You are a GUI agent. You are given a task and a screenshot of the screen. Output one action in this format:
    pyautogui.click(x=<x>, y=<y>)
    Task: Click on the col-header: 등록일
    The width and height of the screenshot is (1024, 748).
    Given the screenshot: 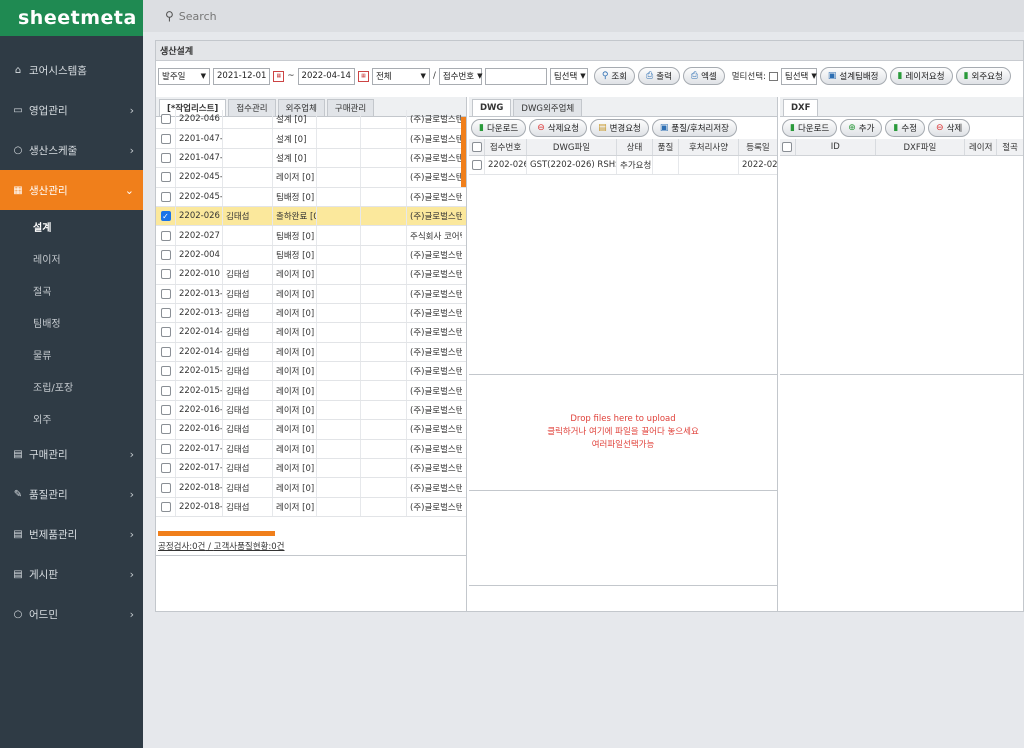 What is the action you would take?
    pyautogui.click(x=758, y=147)
    